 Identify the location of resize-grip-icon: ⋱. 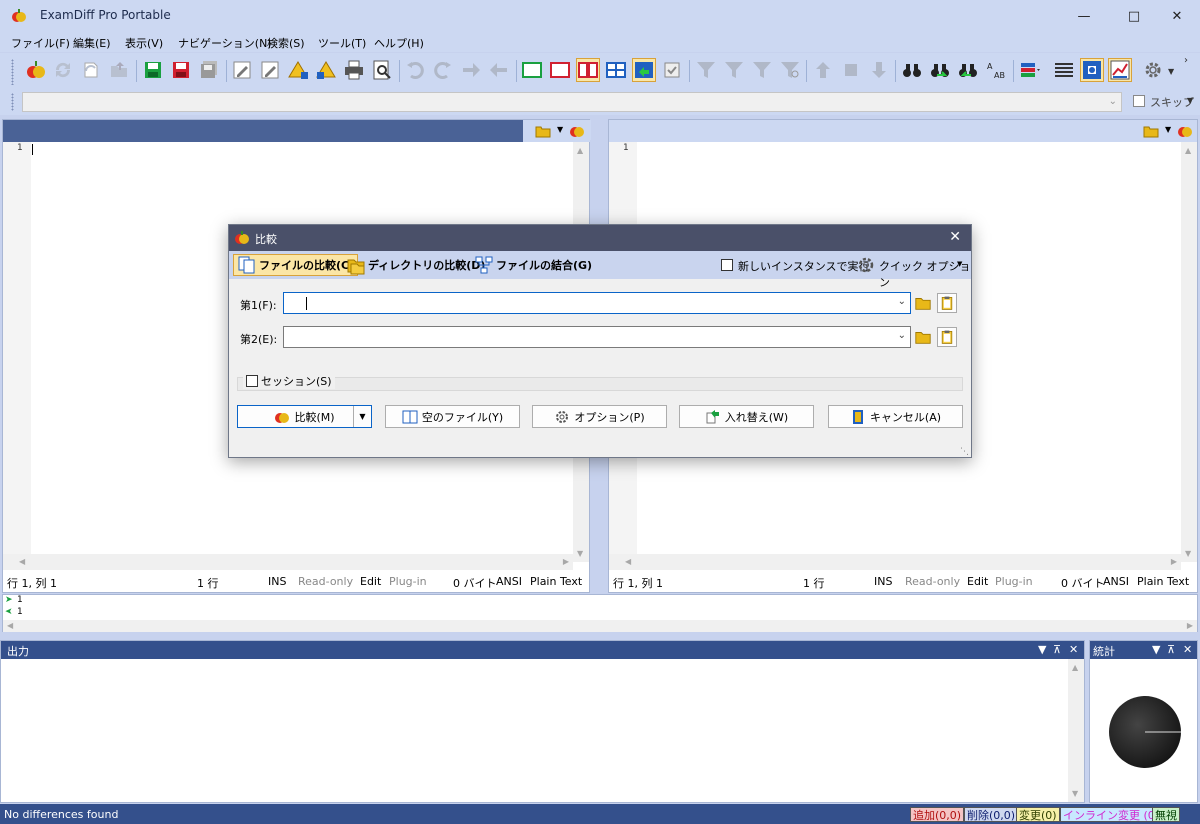
(964, 452).